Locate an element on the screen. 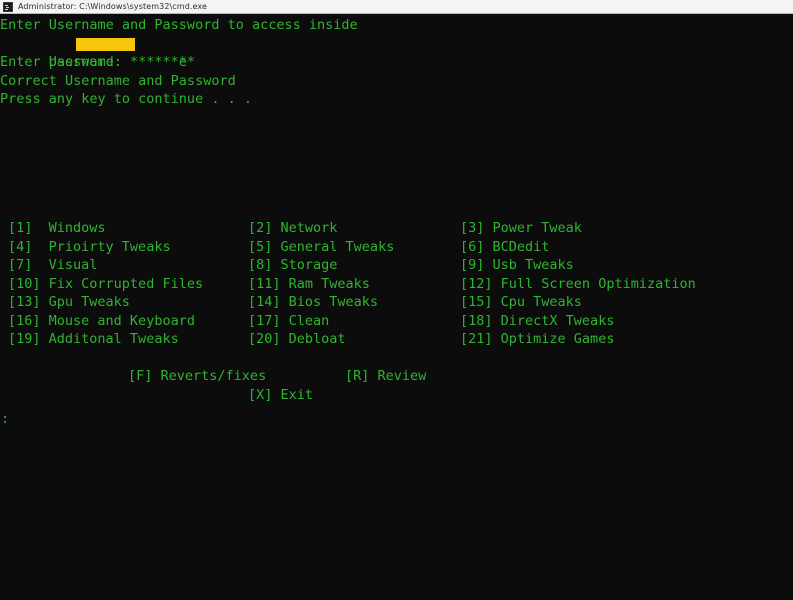 The image size is (793, 600). auth-success-line: Correct Username and Password is located at coordinates (118, 80).